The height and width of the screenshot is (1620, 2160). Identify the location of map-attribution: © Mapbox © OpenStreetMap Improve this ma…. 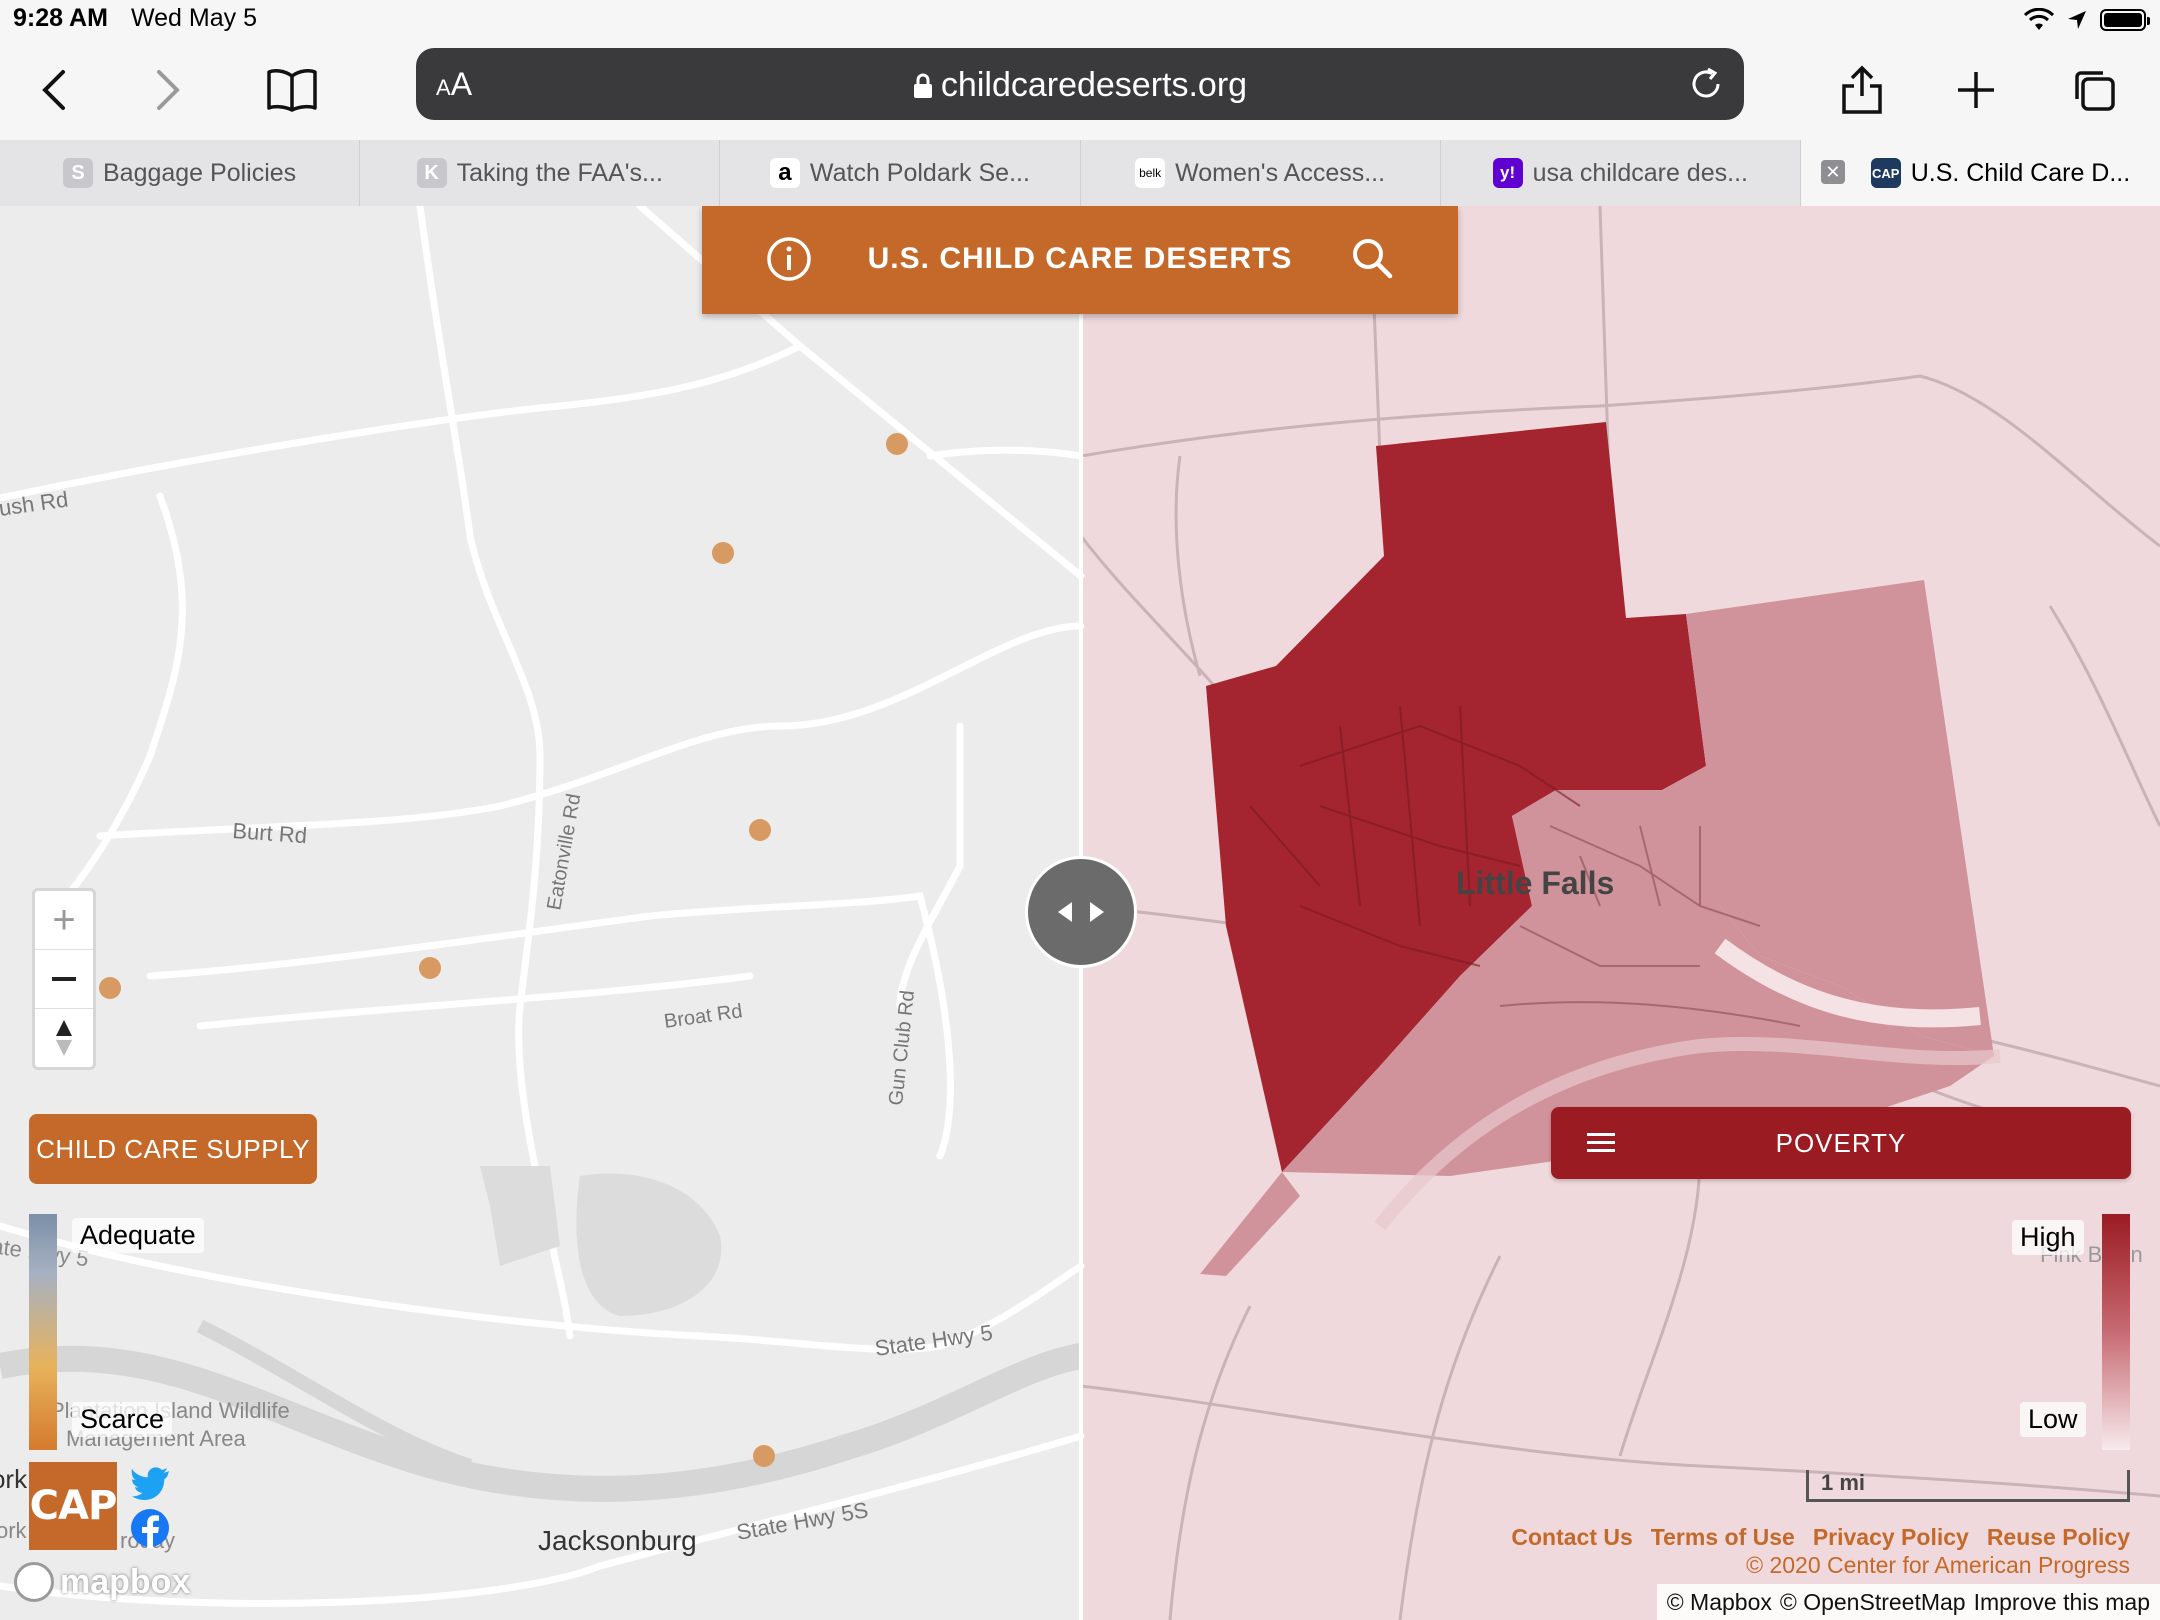
(1908, 1602).